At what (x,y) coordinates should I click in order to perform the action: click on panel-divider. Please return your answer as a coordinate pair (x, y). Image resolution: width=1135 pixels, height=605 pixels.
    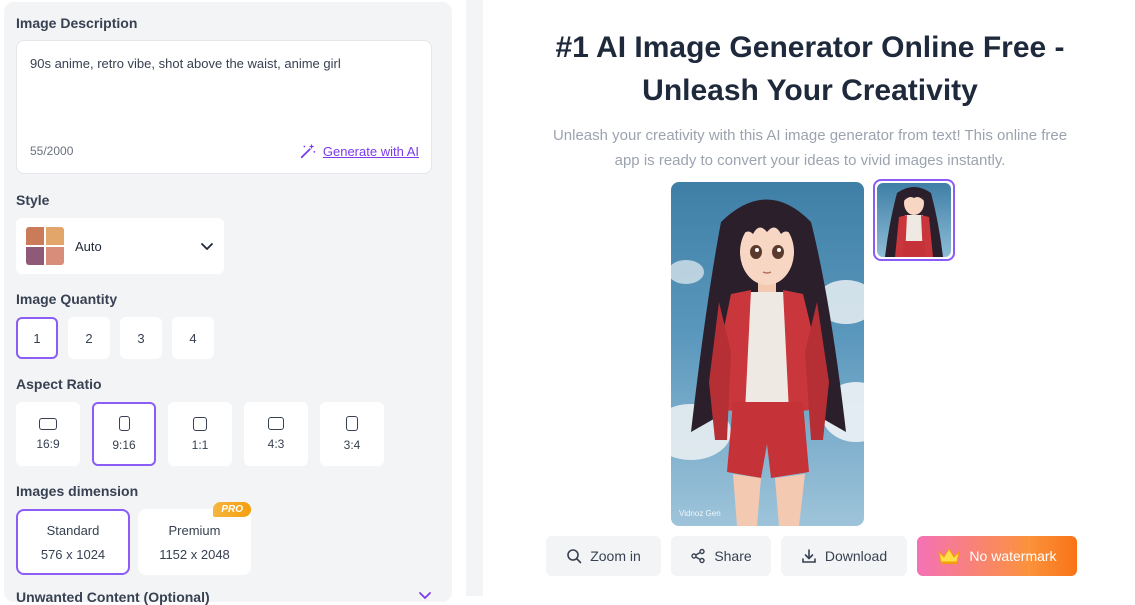
    Looking at the image, I should click on (474, 298).